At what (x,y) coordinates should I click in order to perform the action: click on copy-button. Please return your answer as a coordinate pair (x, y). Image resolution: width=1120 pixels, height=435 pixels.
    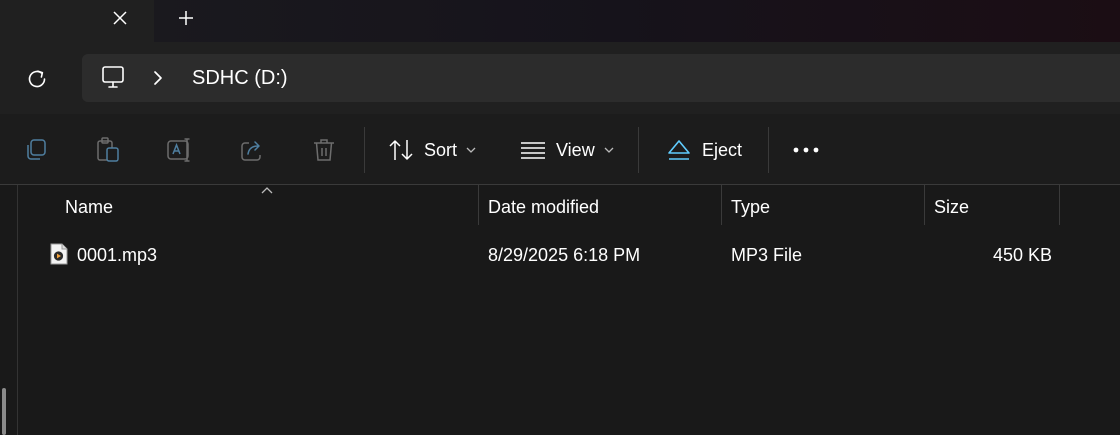
    Looking at the image, I should click on (36, 150).